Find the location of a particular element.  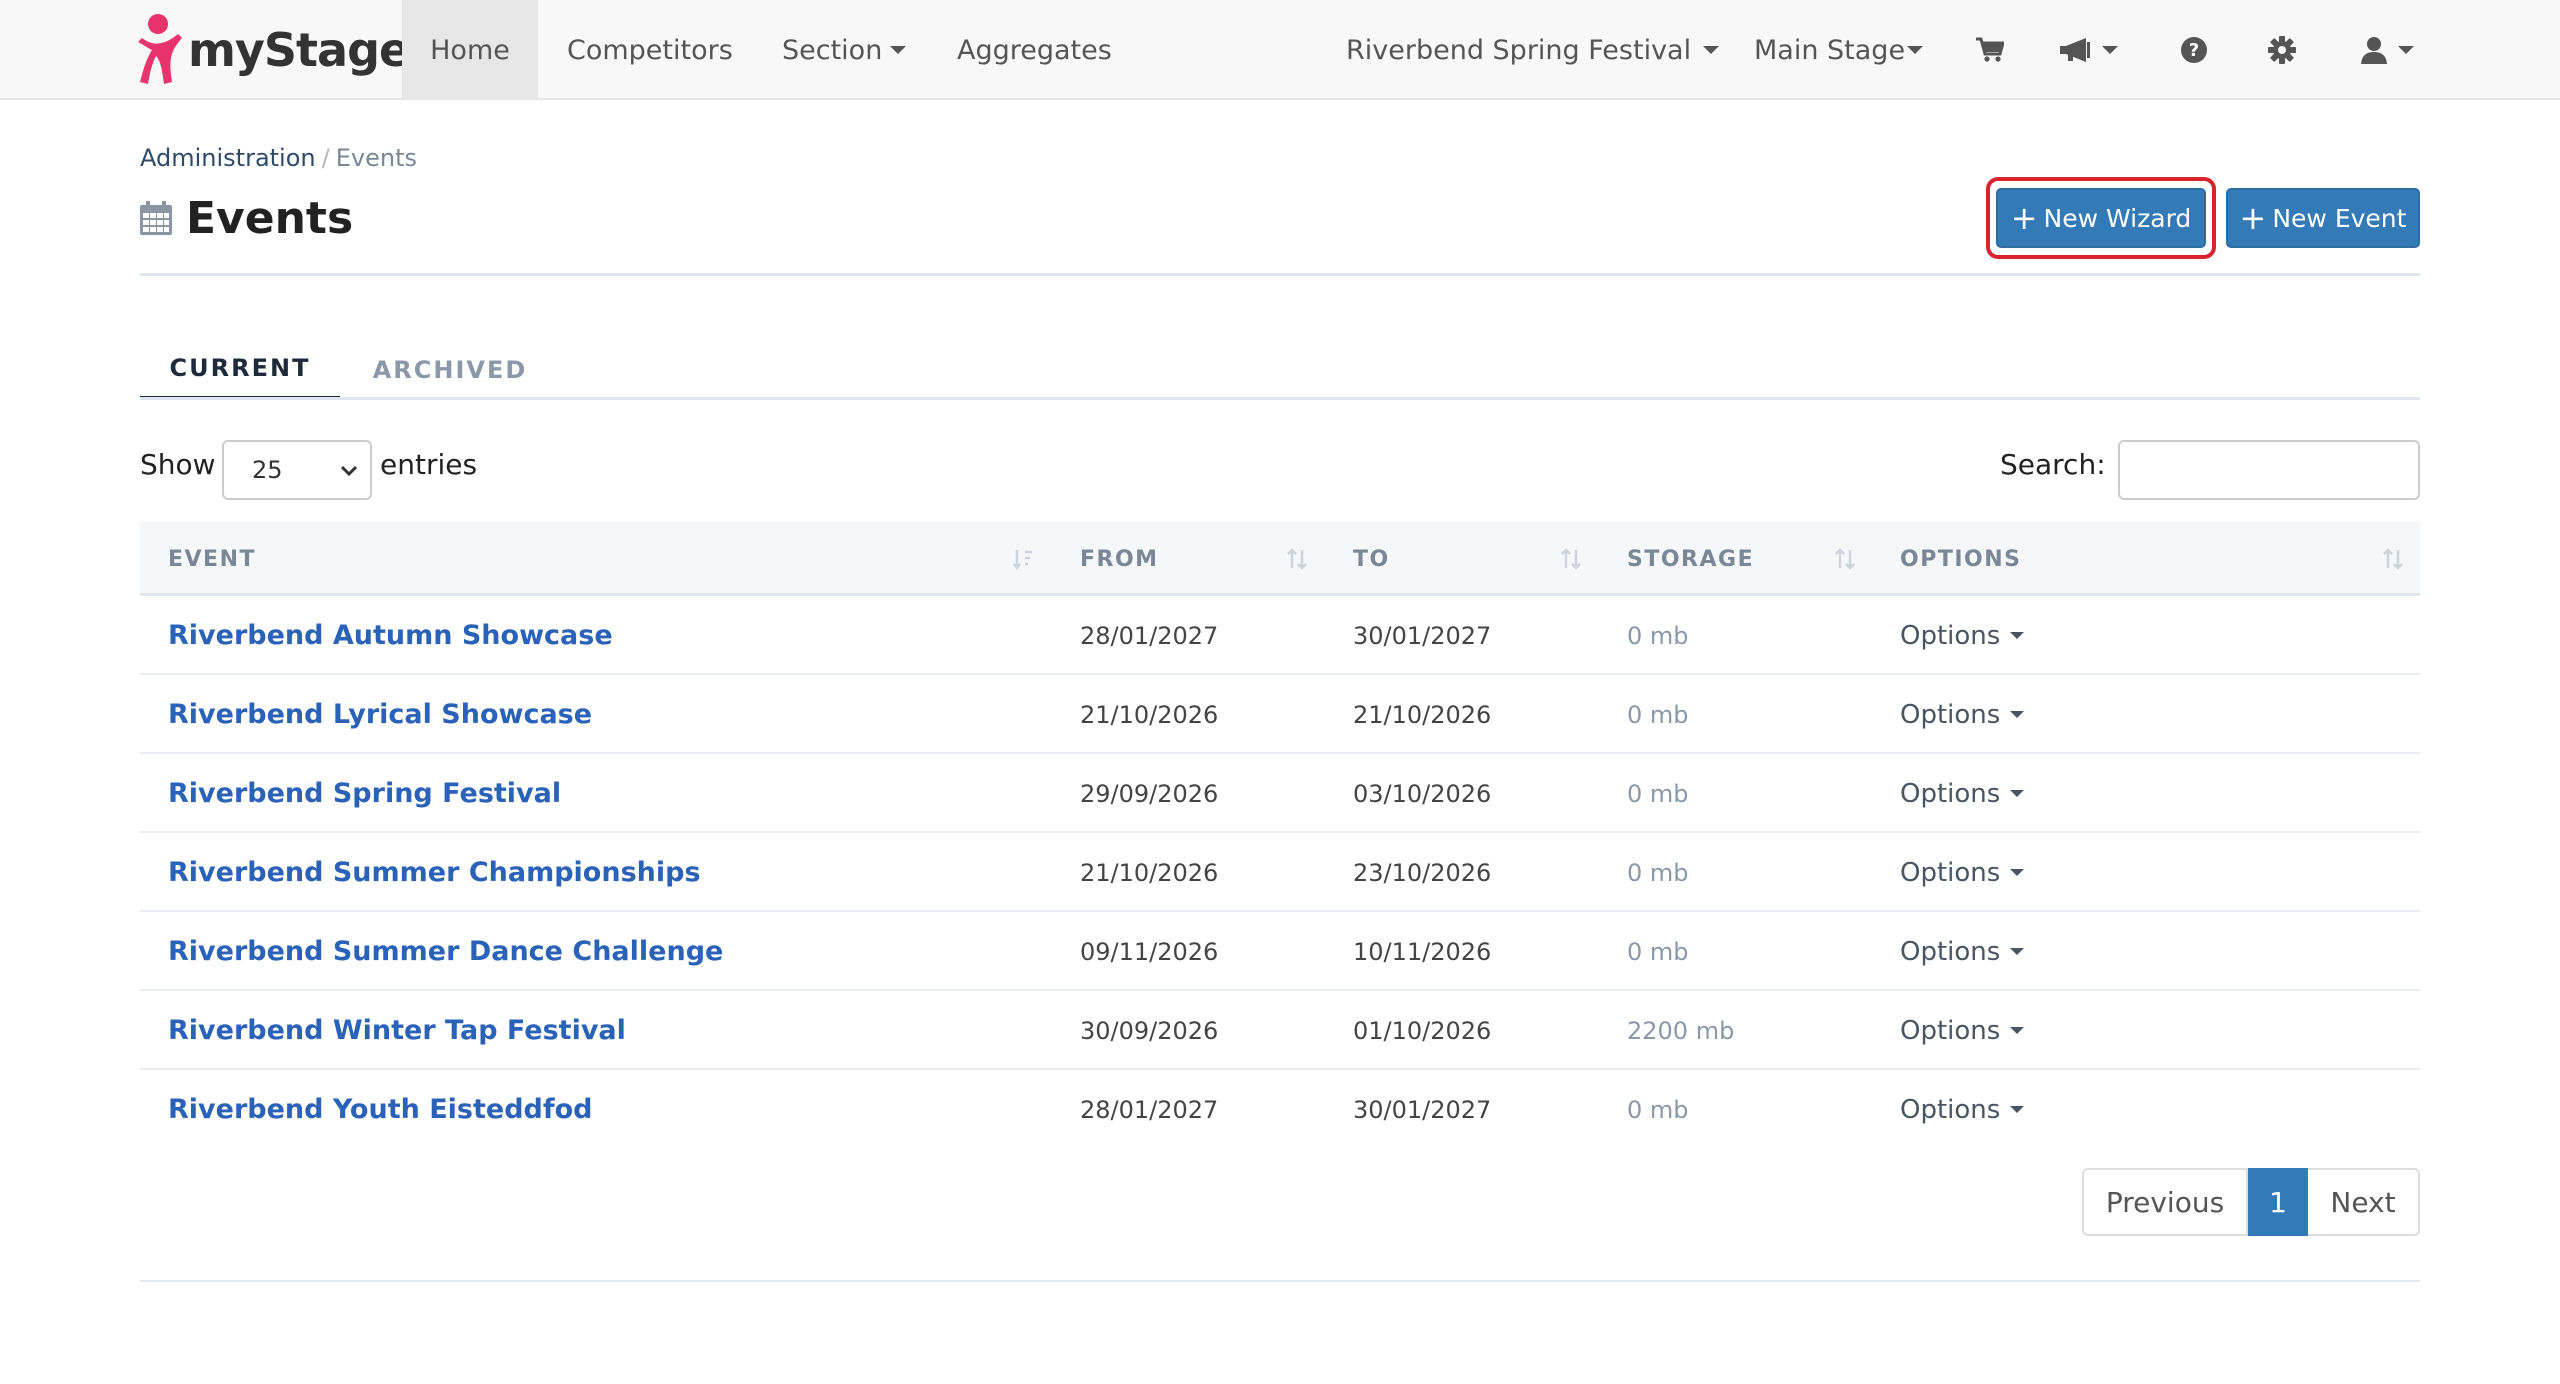

pagination-previous-button: Previous is located at coordinates (2165, 1202).